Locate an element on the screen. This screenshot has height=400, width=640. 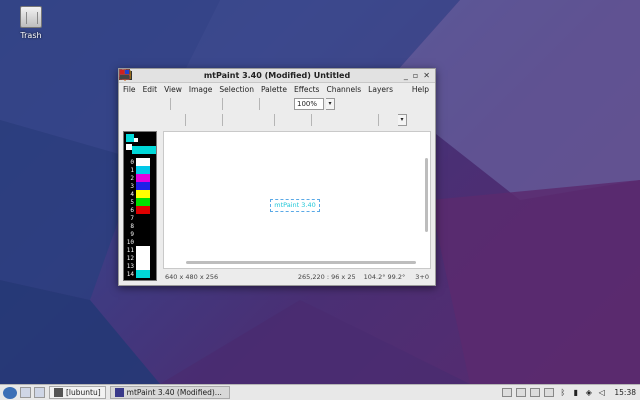
start-menu-icon is located at coordinates (10, 392).